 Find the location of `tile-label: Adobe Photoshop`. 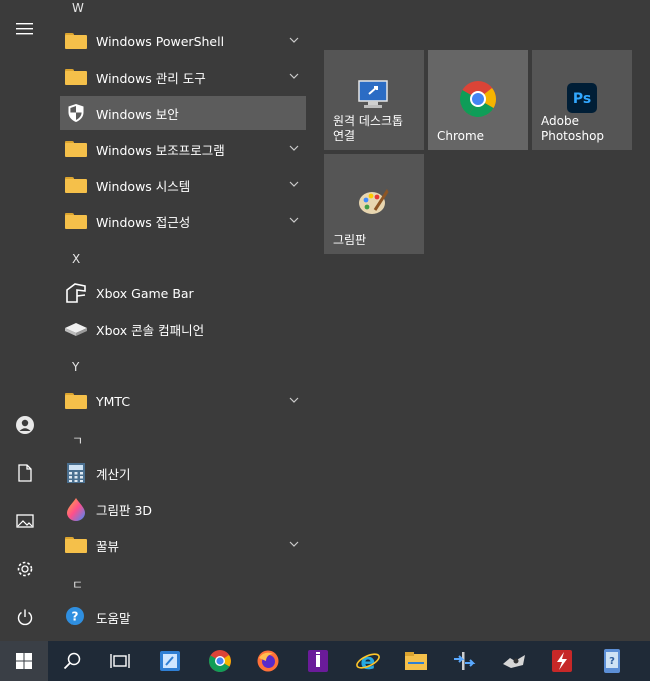

tile-label: Adobe Photoshop is located at coordinates (573, 128).